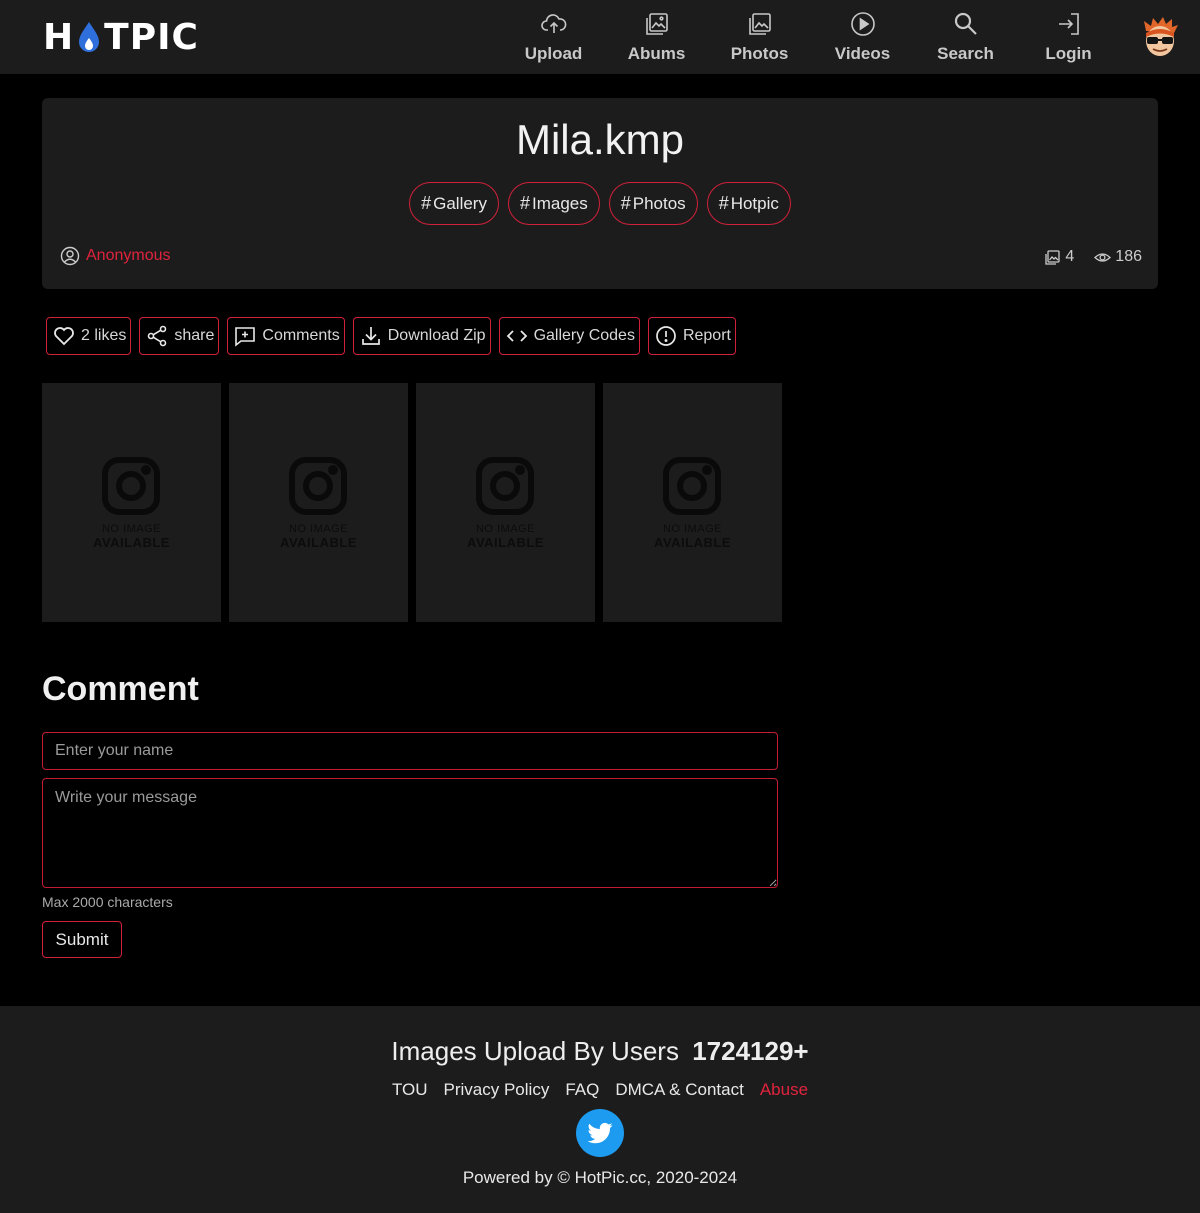 This screenshot has width=1200, height=1213. What do you see at coordinates (759, 53) in the screenshot?
I see `nav-photos-label: Photos` at bounding box center [759, 53].